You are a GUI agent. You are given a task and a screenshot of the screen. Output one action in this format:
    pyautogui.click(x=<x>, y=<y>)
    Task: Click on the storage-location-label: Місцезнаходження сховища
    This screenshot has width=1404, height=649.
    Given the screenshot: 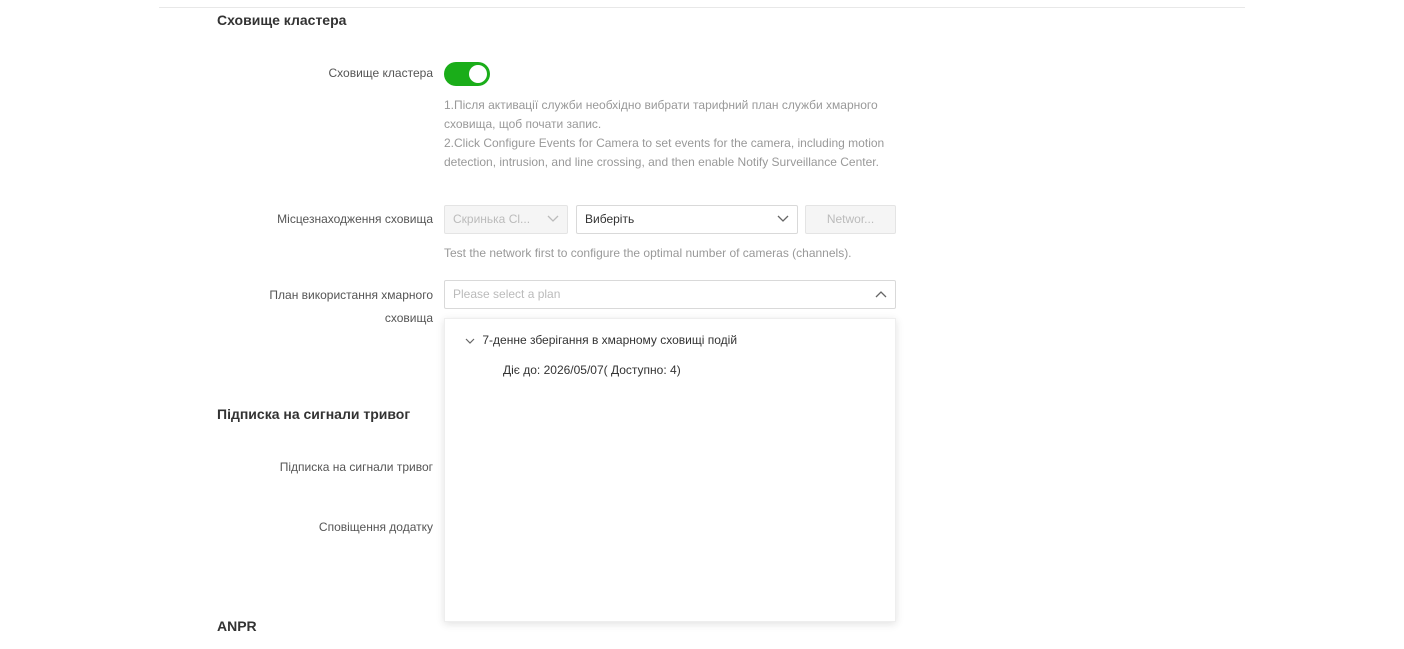 What is the action you would take?
    pyautogui.click(x=355, y=219)
    